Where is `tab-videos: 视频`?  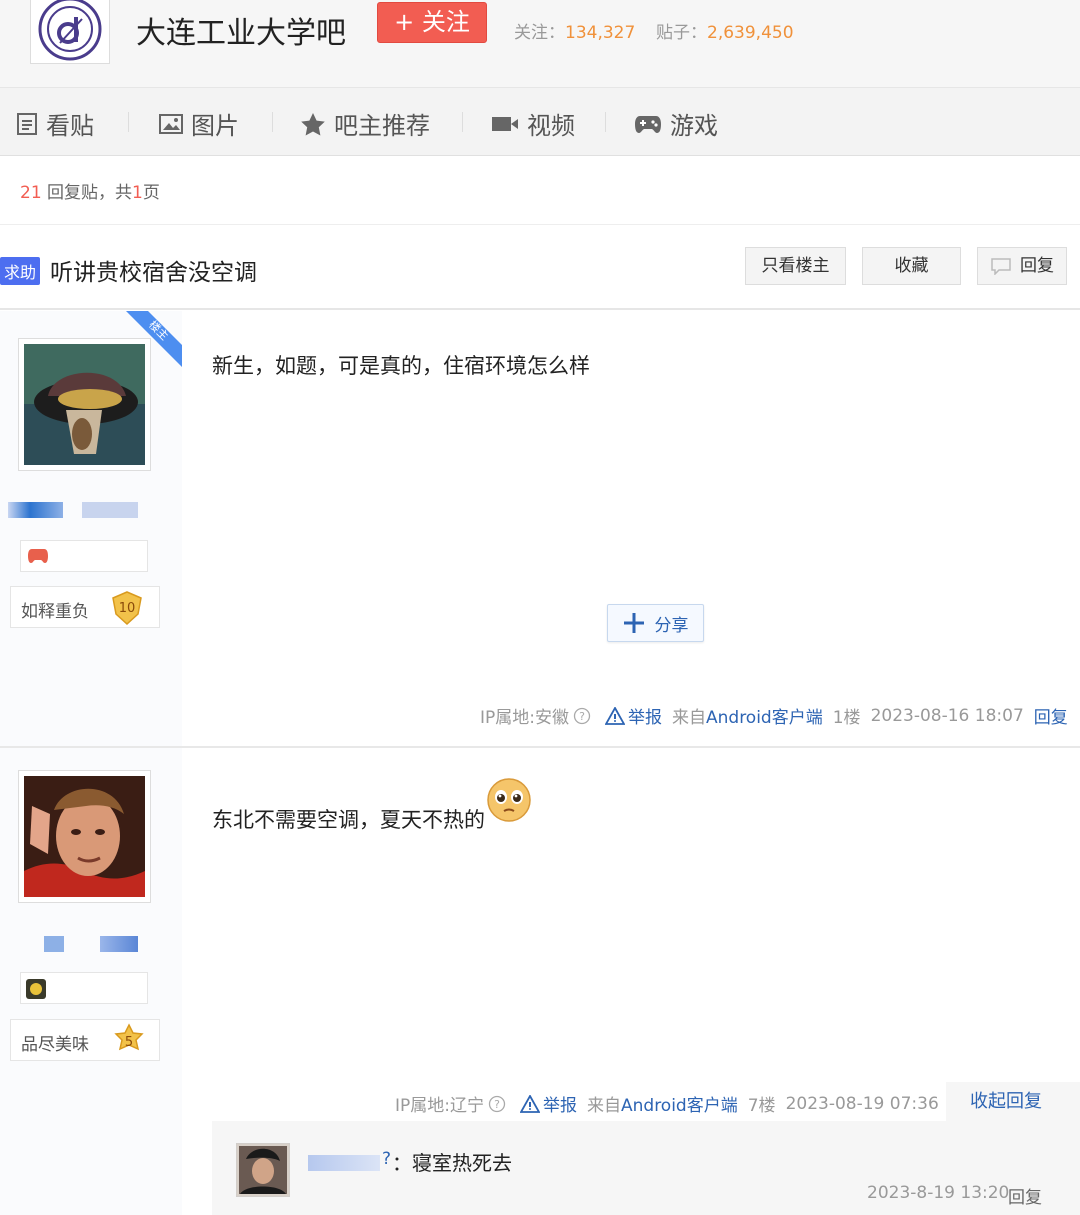 tab-videos: 视频 is located at coordinates (533, 123).